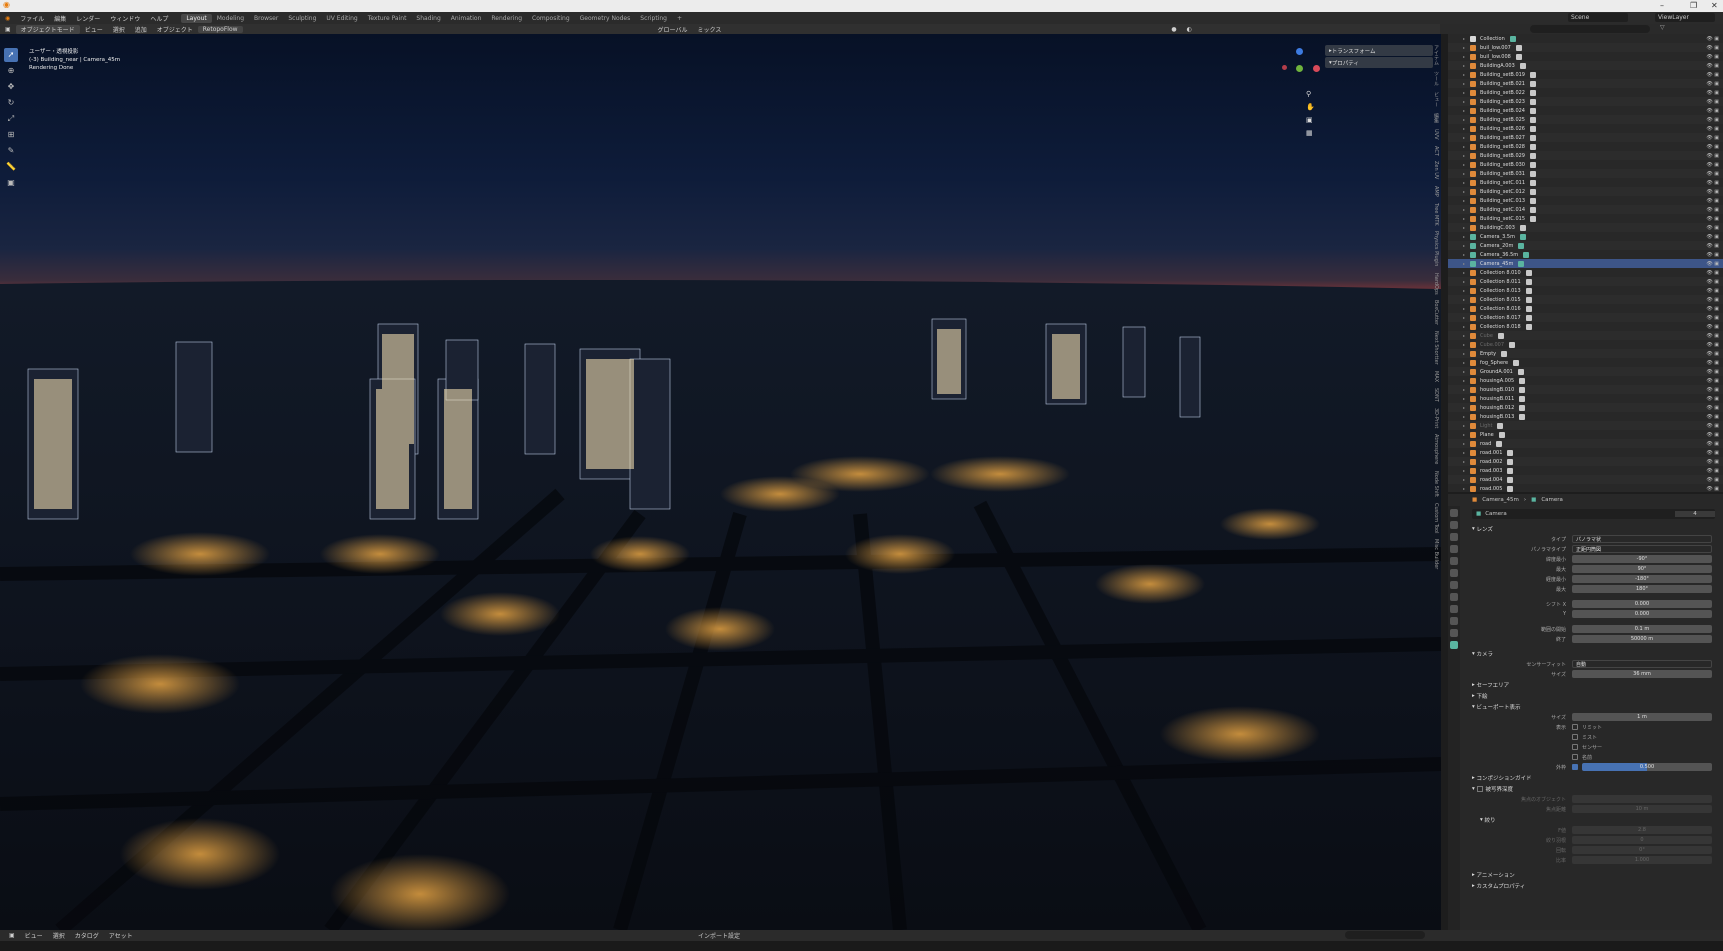 Image resolution: width=1723 pixels, height=951 pixels. I want to click on editor-type-icon: ▣, so click(8, 29).